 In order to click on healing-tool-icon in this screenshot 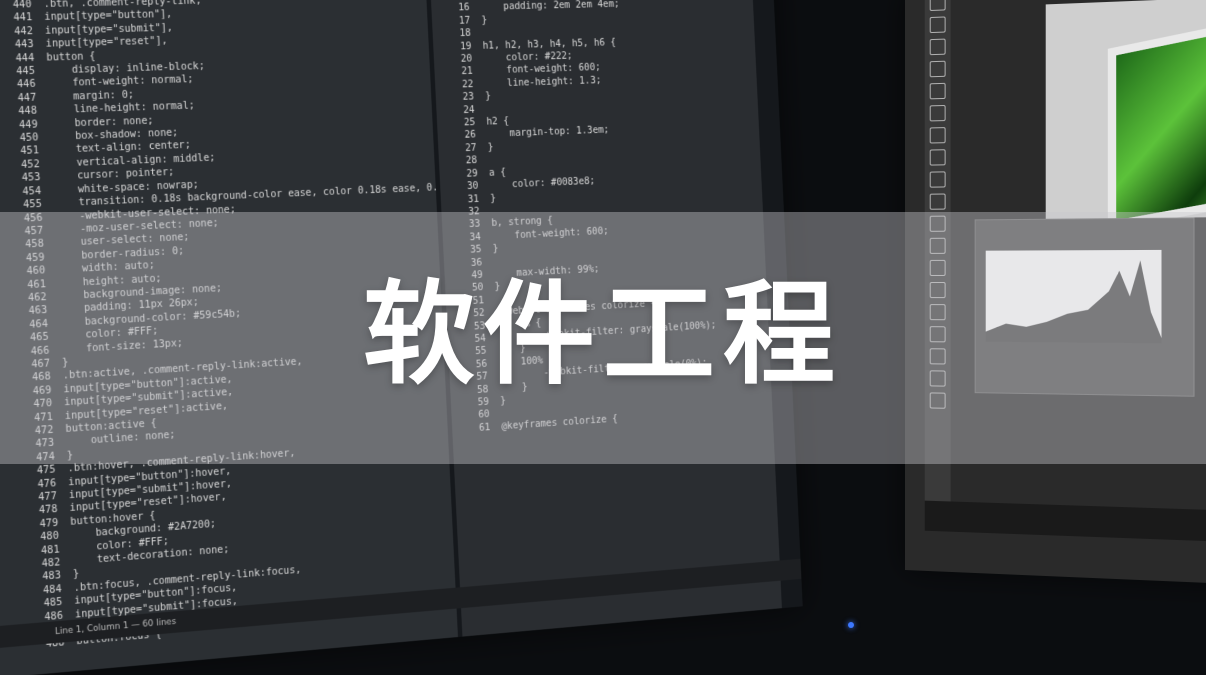, I will do `click(938, 113)`.